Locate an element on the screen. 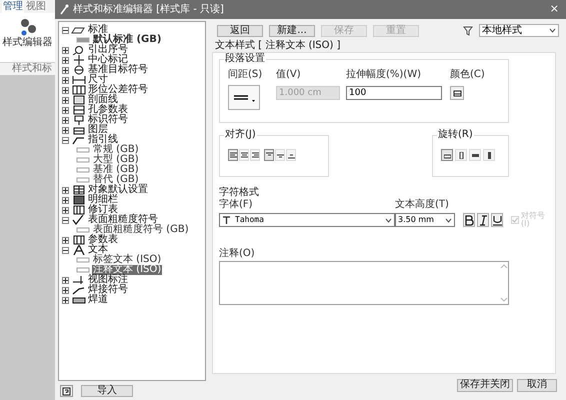 Image resolution: width=566 pixels, height=400 pixels. bold-icon is located at coordinates (469, 220).